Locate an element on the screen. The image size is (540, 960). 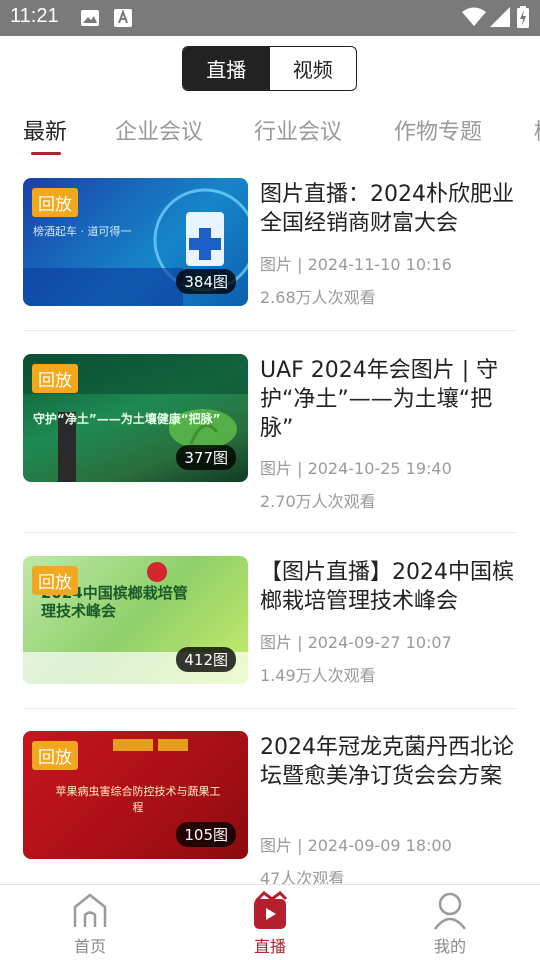
status-bar: 11:21 is located at coordinates (270, 18).